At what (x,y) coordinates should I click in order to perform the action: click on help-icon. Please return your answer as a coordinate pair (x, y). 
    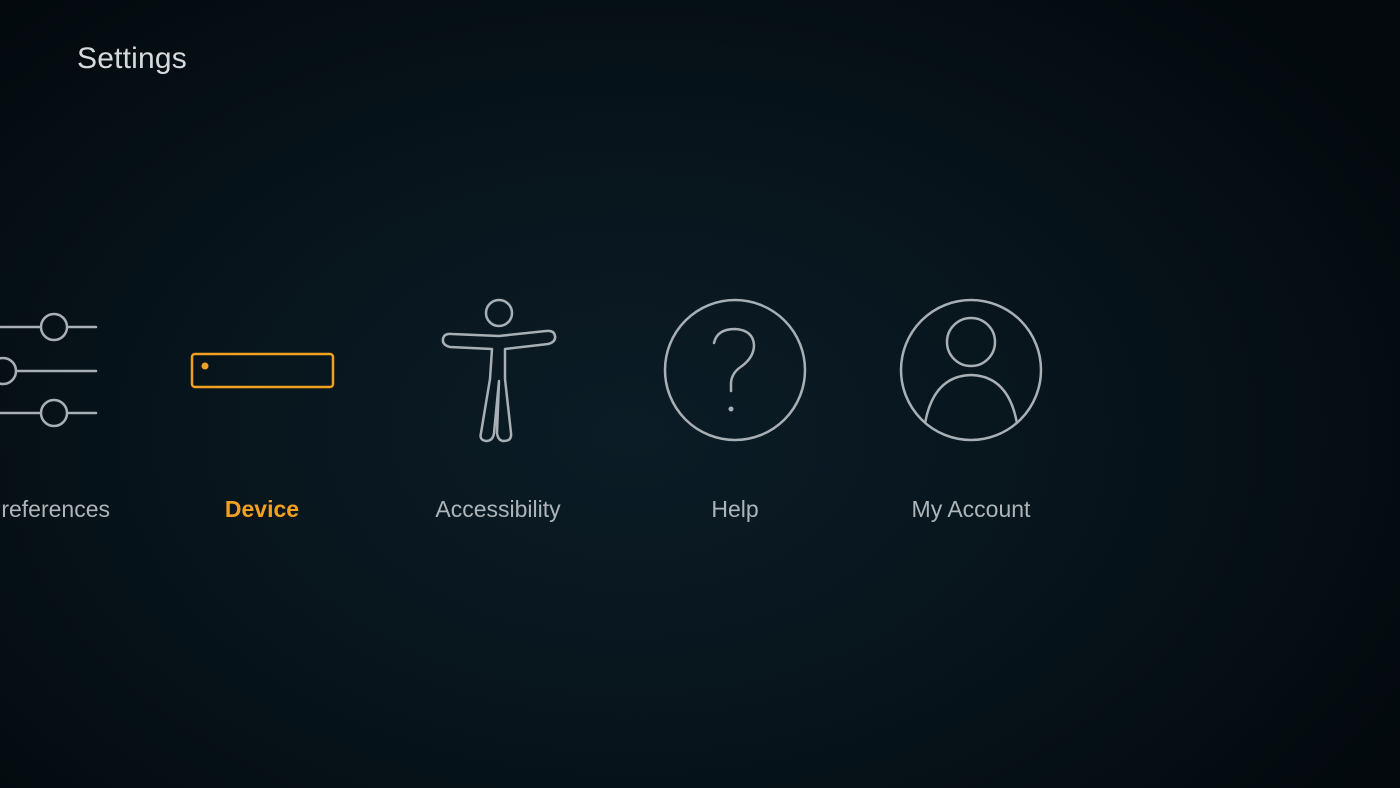
    Looking at the image, I should click on (735, 375).